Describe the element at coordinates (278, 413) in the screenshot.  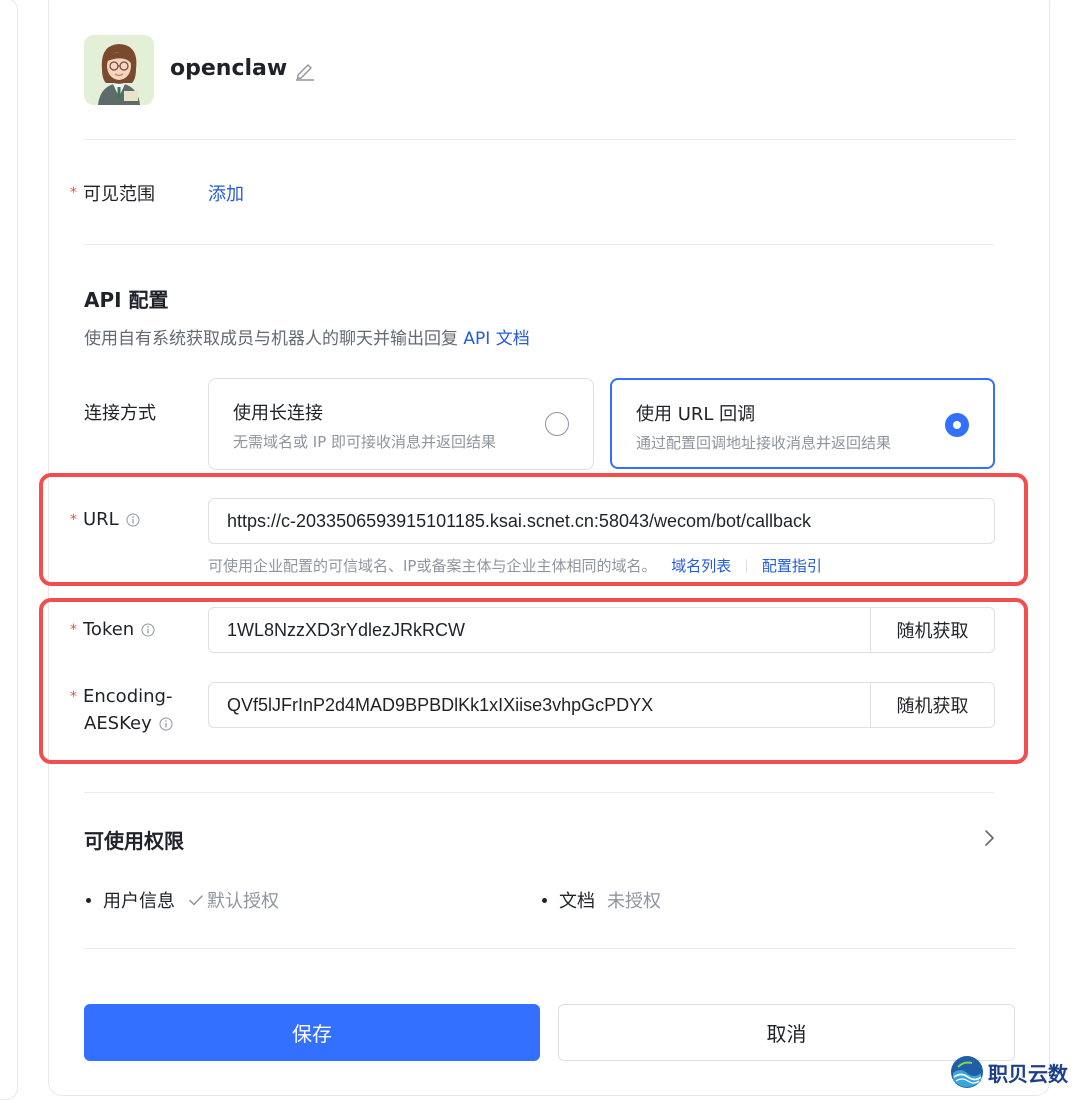
I see `option-title: 使用长连接` at that location.